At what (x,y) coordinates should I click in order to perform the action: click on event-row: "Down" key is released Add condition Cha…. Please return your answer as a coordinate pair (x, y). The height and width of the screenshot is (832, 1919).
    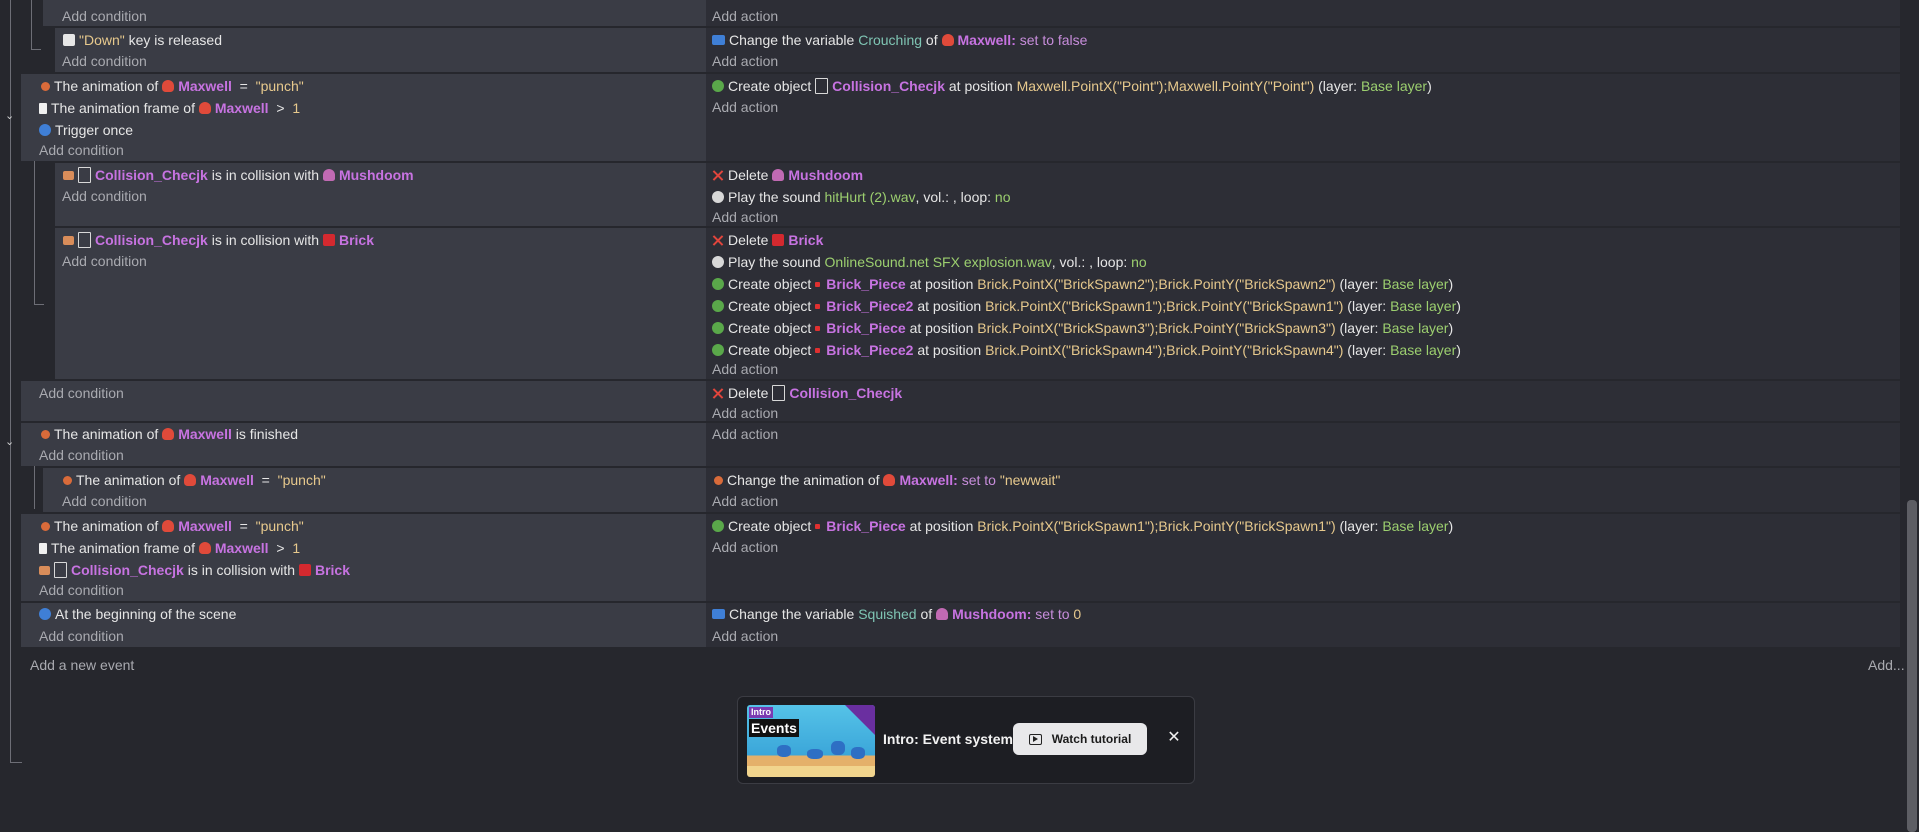
    Looking at the image, I should click on (977, 50).